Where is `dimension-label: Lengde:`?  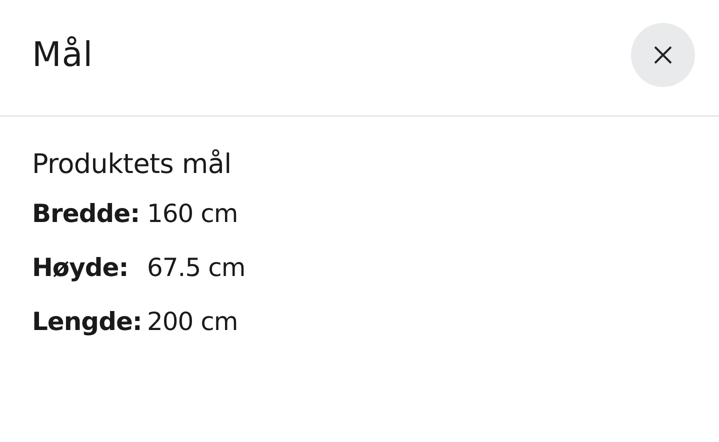
dimension-label: Lengde: is located at coordinates (87, 321).